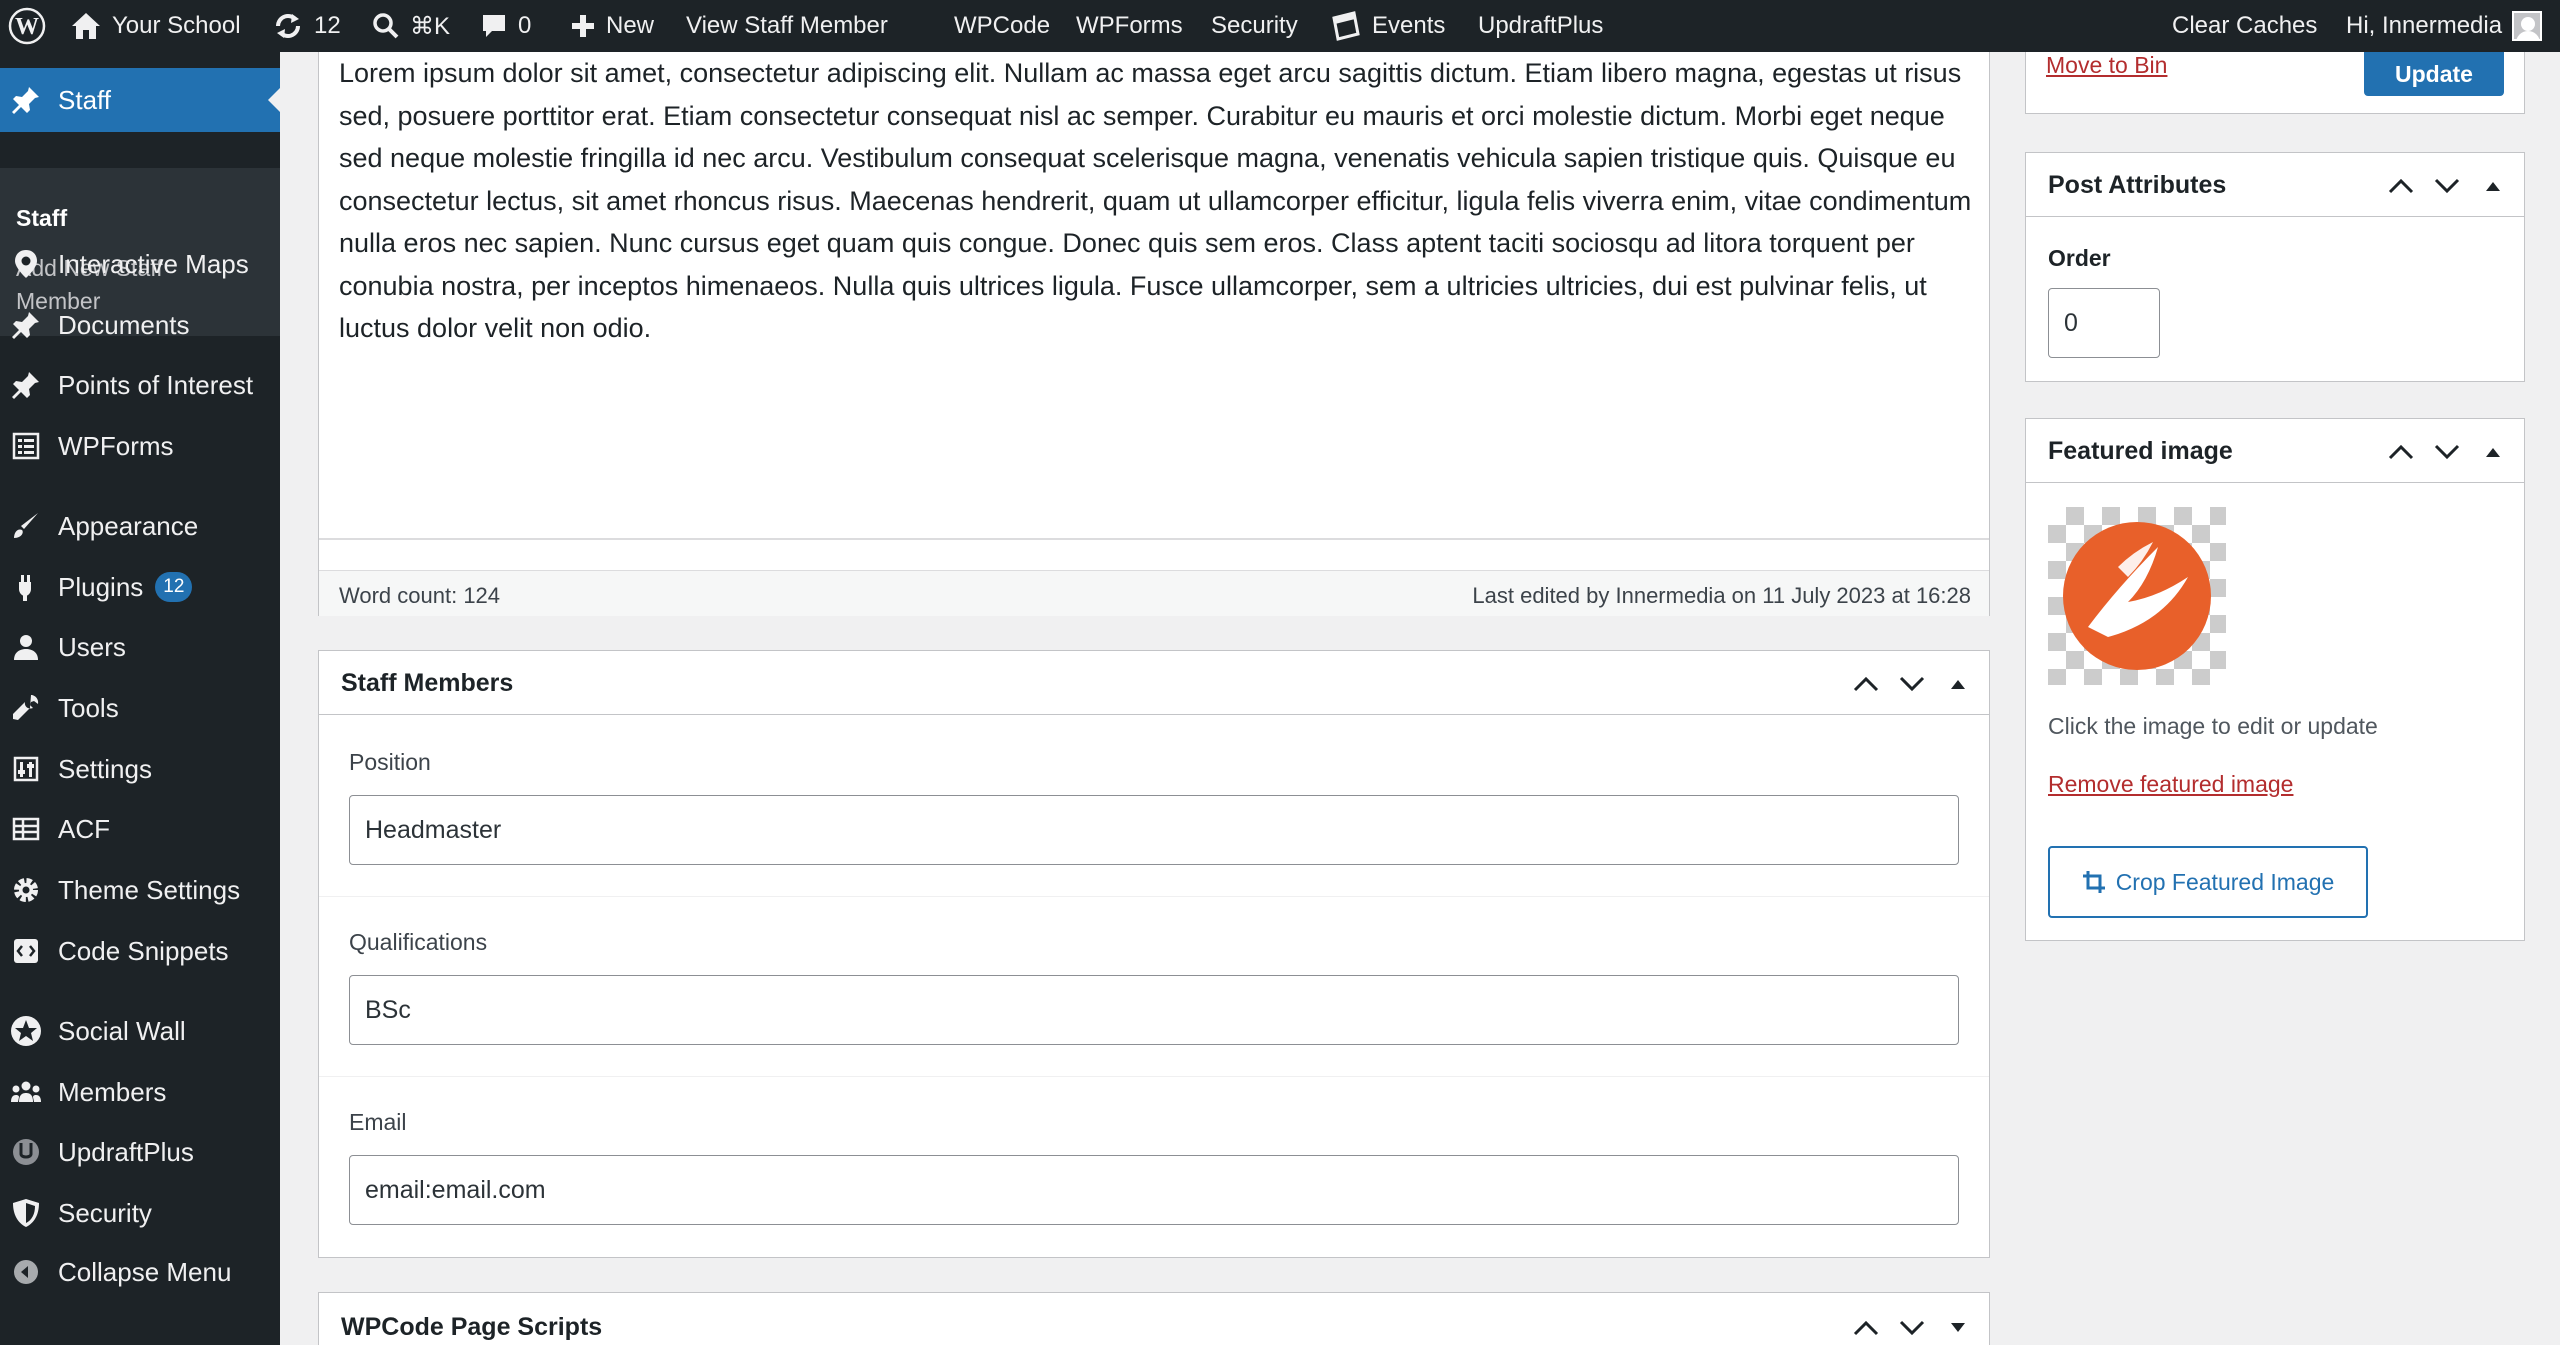 This screenshot has width=2560, height=1345. I want to click on crop-featured-image-button: Crop Featured Image, so click(2208, 882).